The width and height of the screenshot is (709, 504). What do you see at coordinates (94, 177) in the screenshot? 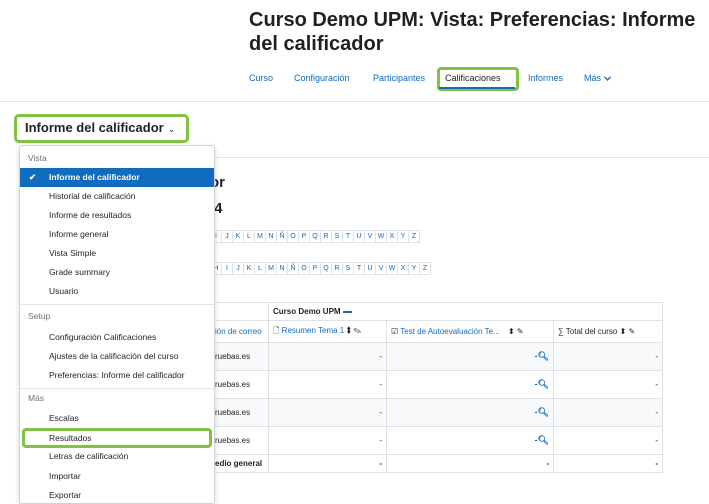
I see `dropdown-item-label: Informe del calificador` at bounding box center [94, 177].